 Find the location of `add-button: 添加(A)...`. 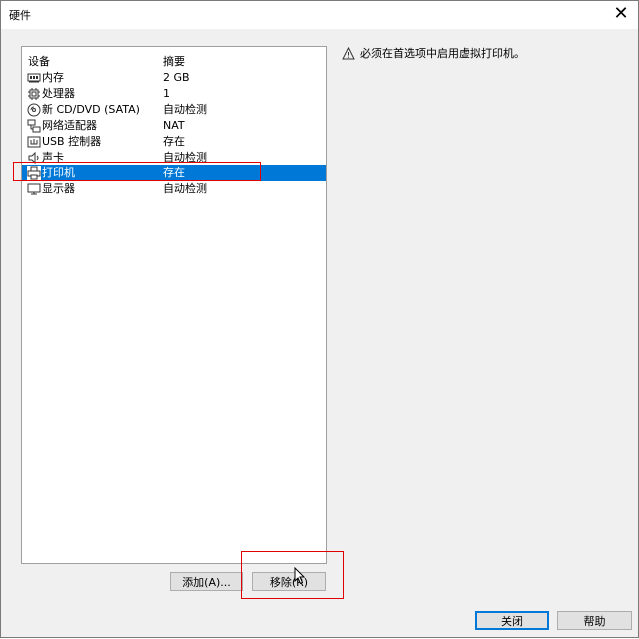

add-button: 添加(A)... is located at coordinates (206, 581).